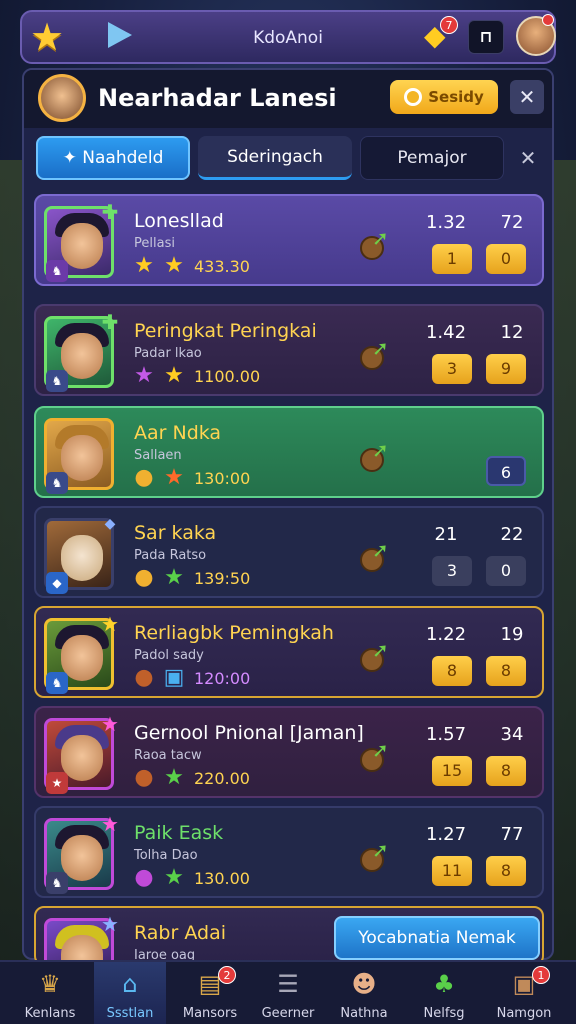 The image size is (576, 1024). I want to click on value-cell: 15, so click(452, 771).